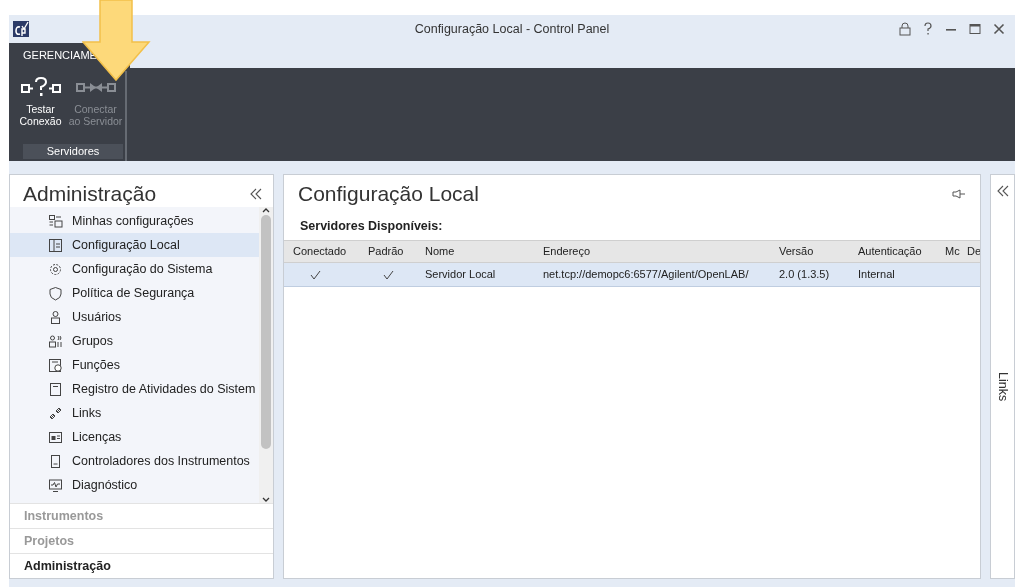  What do you see at coordinates (55, 461) in the screenshot?
I see `device-icon` at bounding box center [55, 461].